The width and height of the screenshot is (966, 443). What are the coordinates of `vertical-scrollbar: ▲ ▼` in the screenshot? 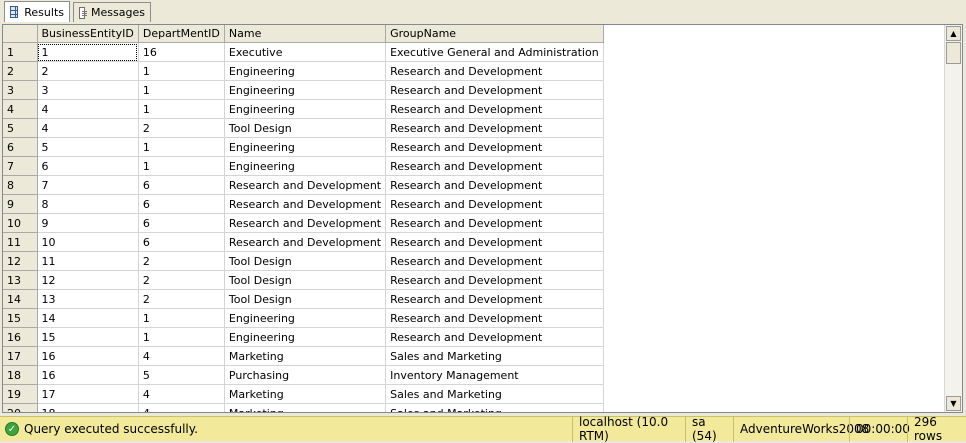 It's located at (953, 218).